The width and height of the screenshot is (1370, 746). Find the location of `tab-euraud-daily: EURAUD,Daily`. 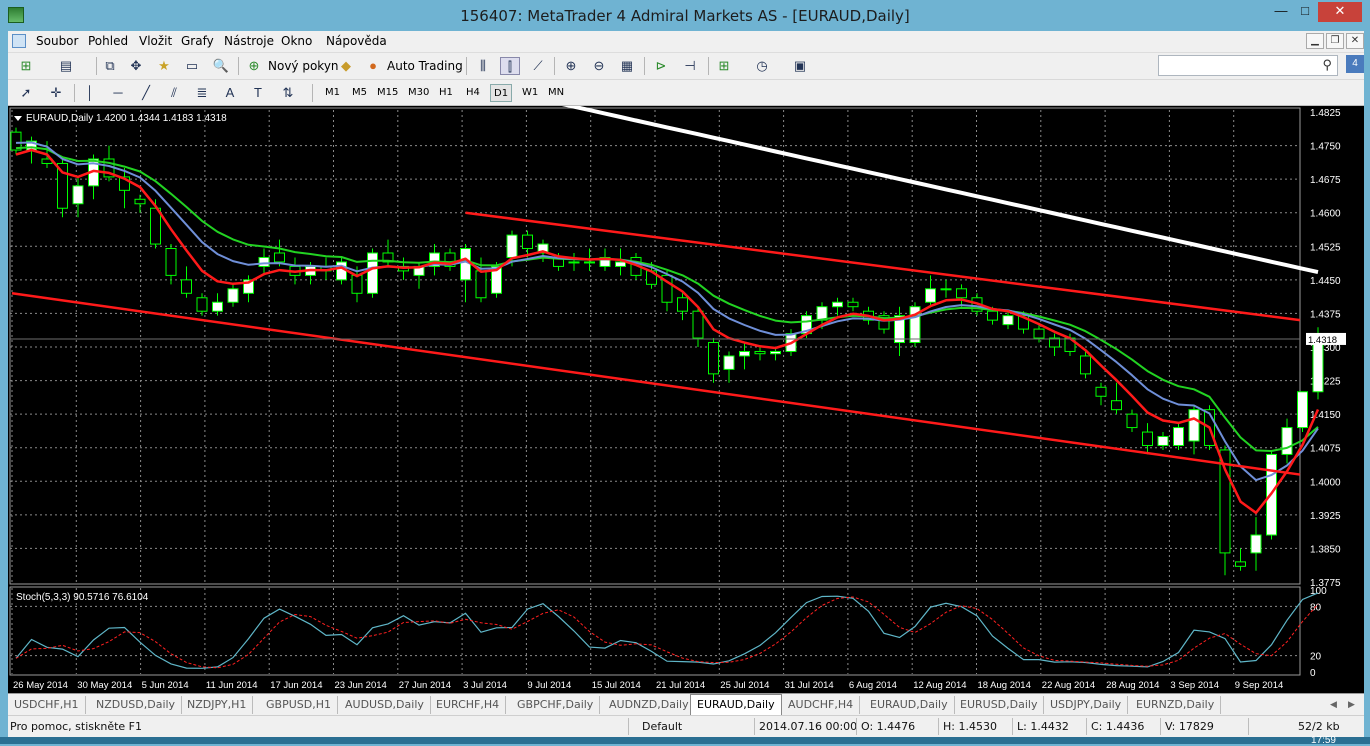

tab-euraud-daily: EURAUD,Daily is located at coordinates (909, 705).